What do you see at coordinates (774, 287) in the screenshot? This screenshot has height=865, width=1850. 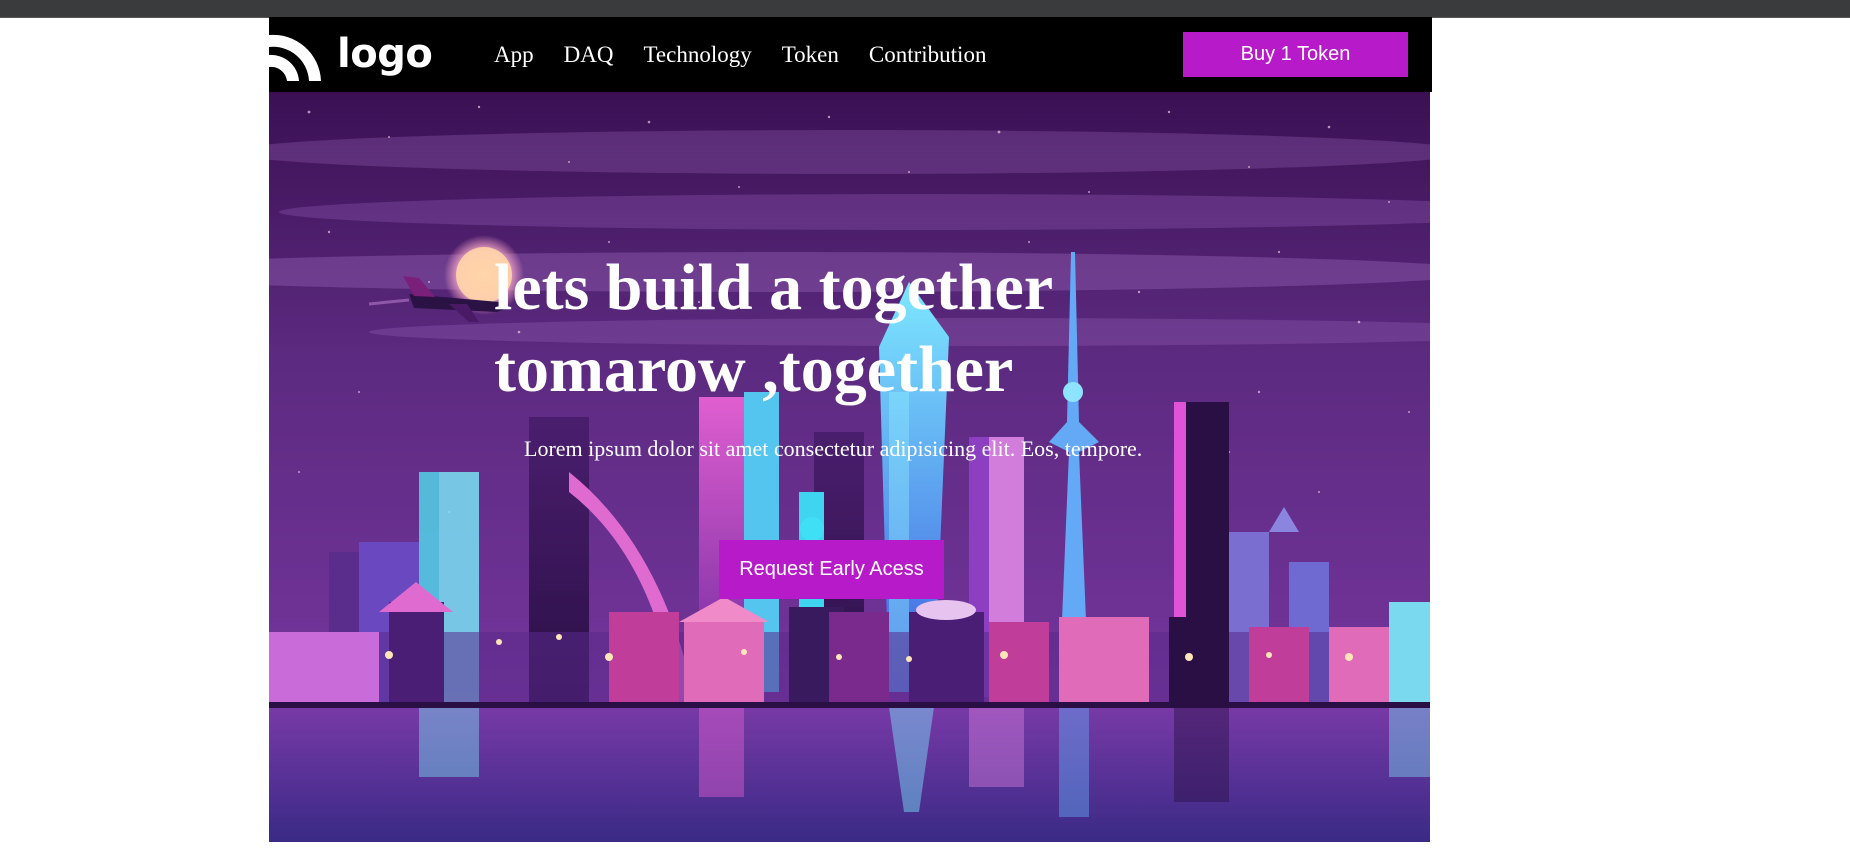 I see `hero-title-line-1: lets build a together` at bounding box center [774, 287].